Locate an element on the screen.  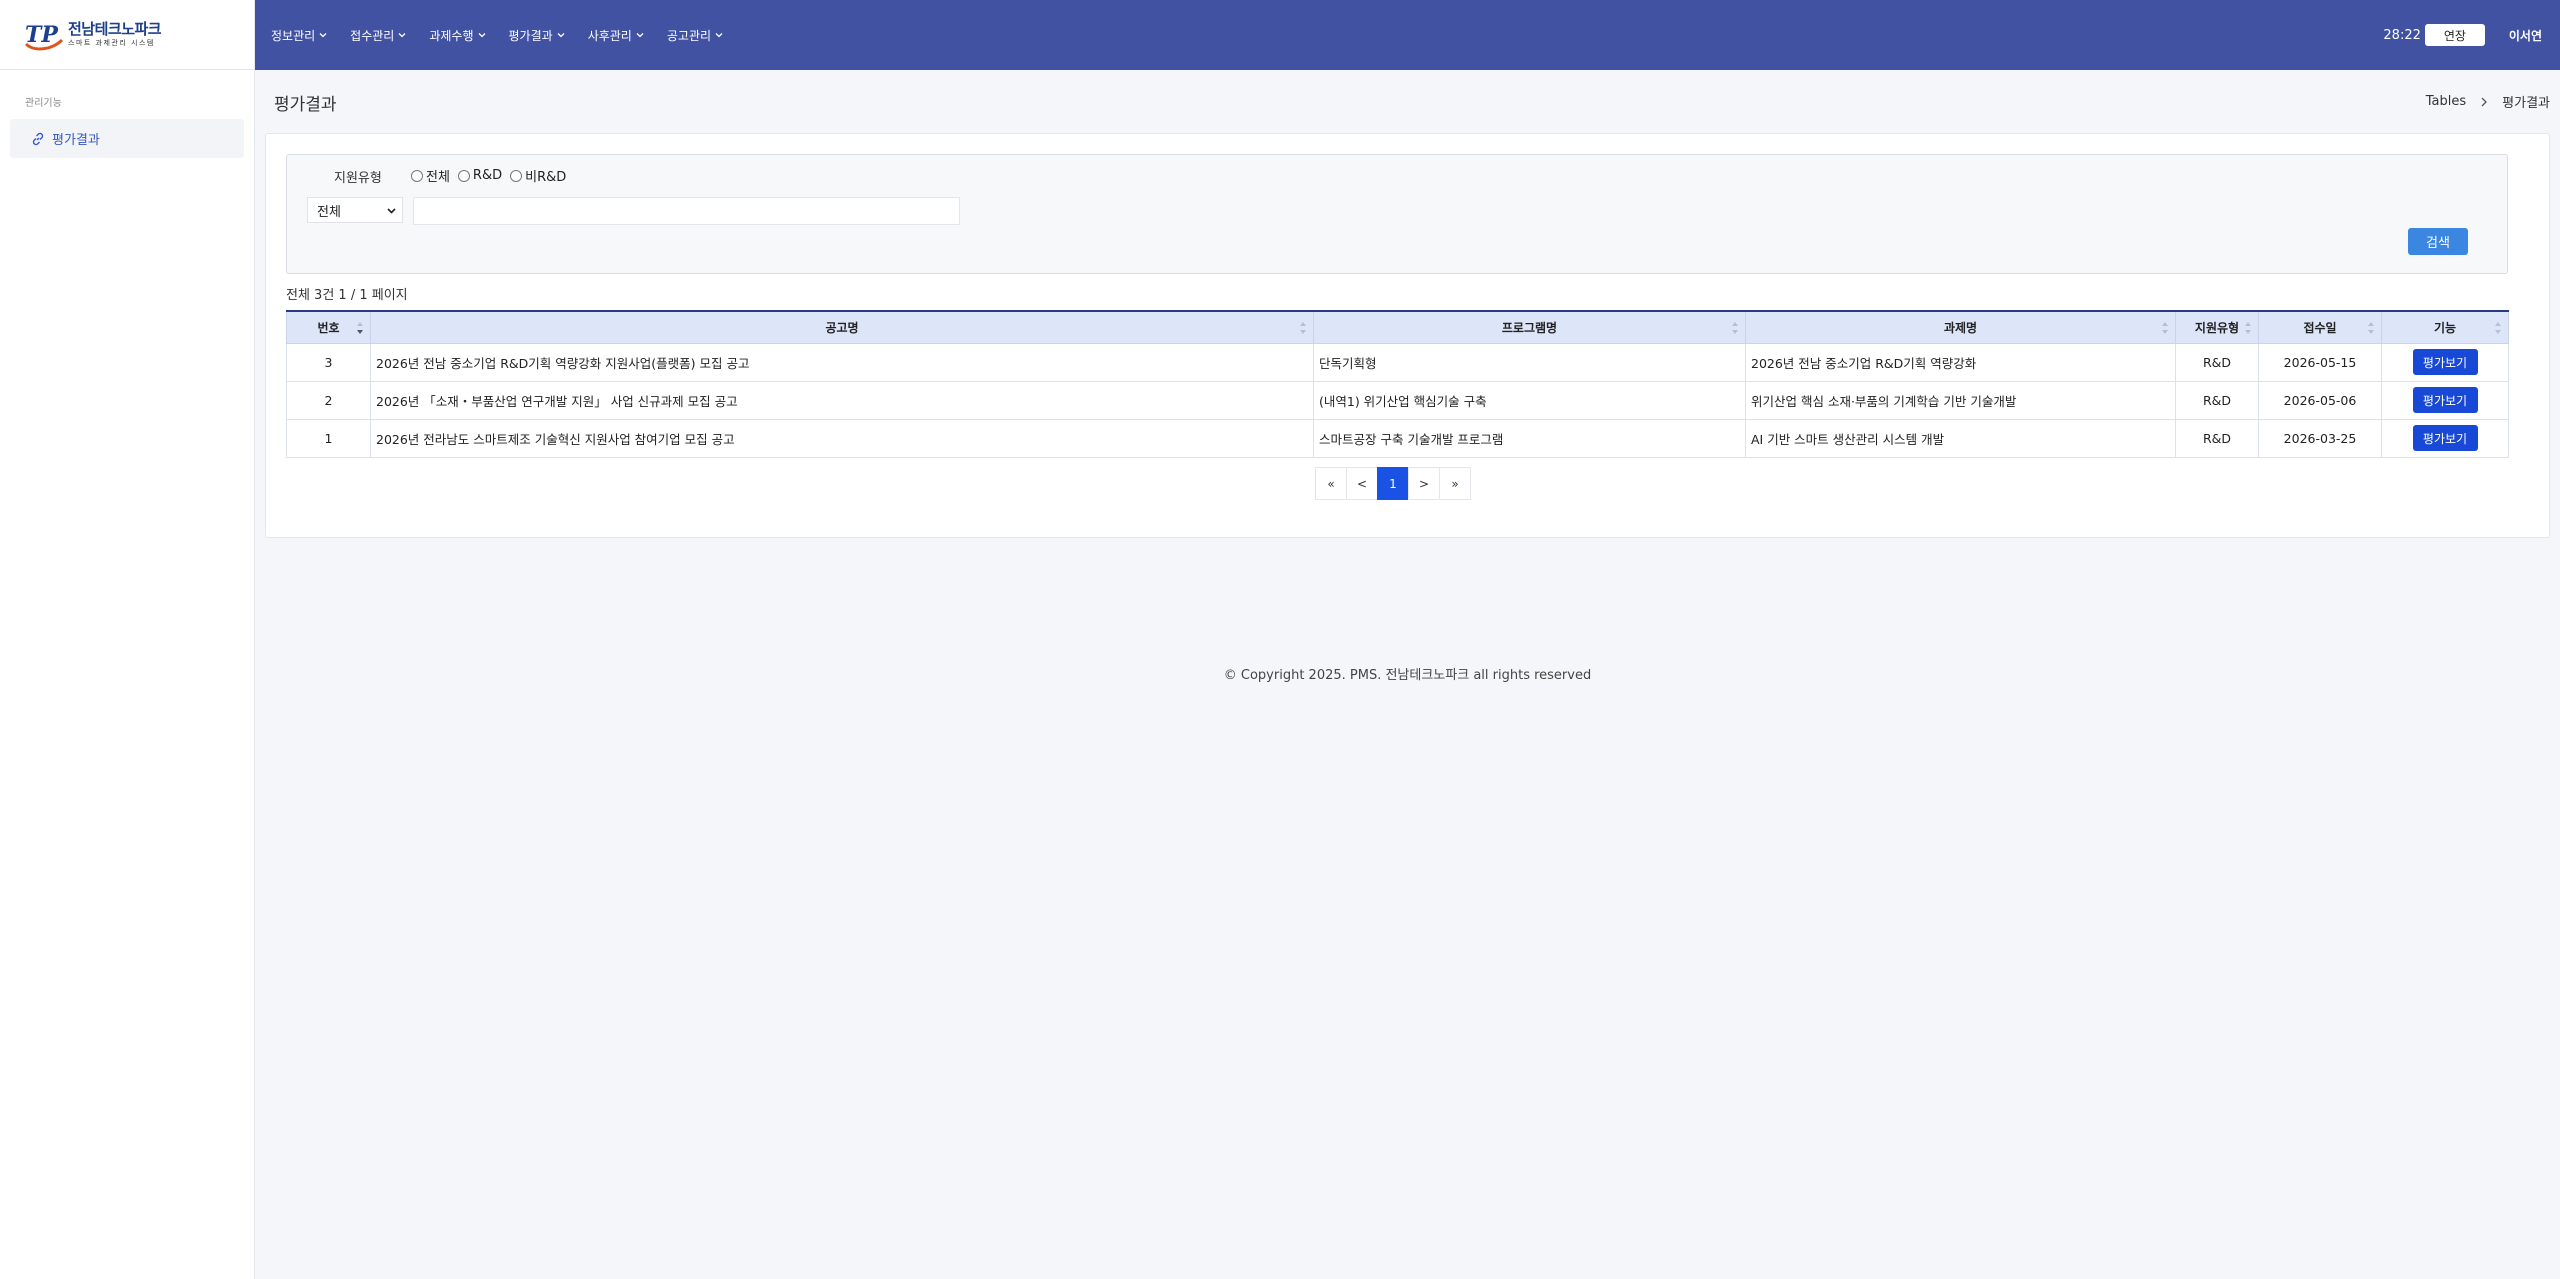
page-title: 평가결과 is located at coordinates (305, 105).